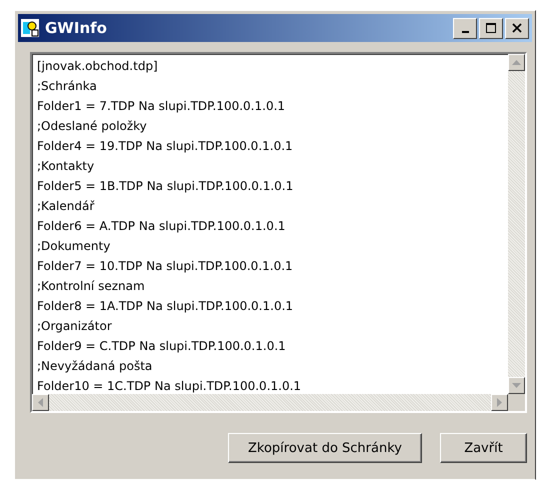 Image resolution: width=538 pixels, height=480 pixels. What do you see at coordinates (161, 106) in the screenshot?
I see `text-line: Folder1 = 7.TDP Na slupi.TDP.100.0.1.0.1` at bounding box center [161, 106].